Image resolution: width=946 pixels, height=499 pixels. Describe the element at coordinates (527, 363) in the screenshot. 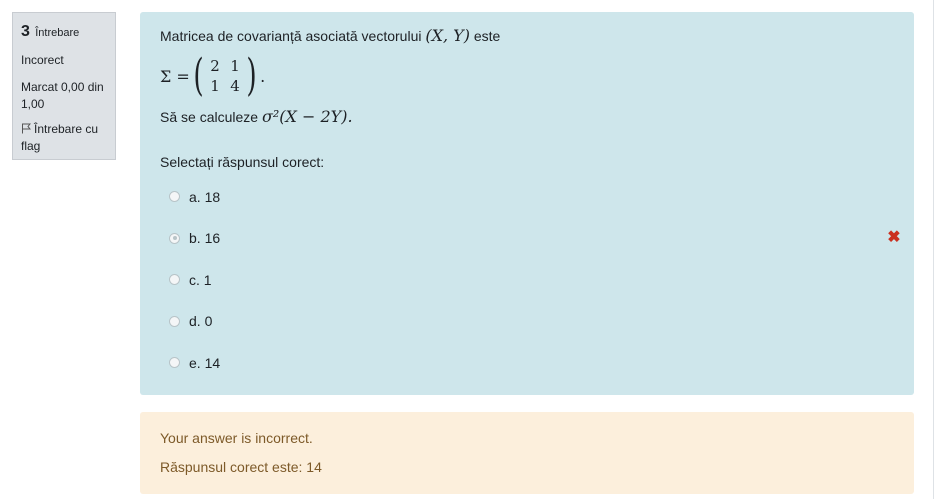

I see `answer-option-e: e. 14` at that location.